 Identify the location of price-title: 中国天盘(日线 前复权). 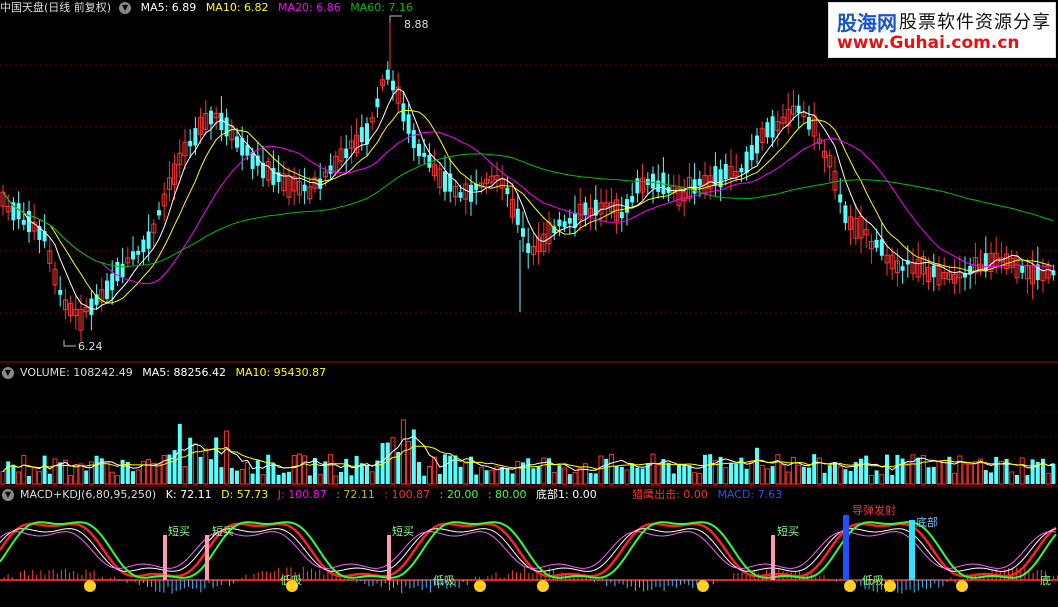
(56, 7).